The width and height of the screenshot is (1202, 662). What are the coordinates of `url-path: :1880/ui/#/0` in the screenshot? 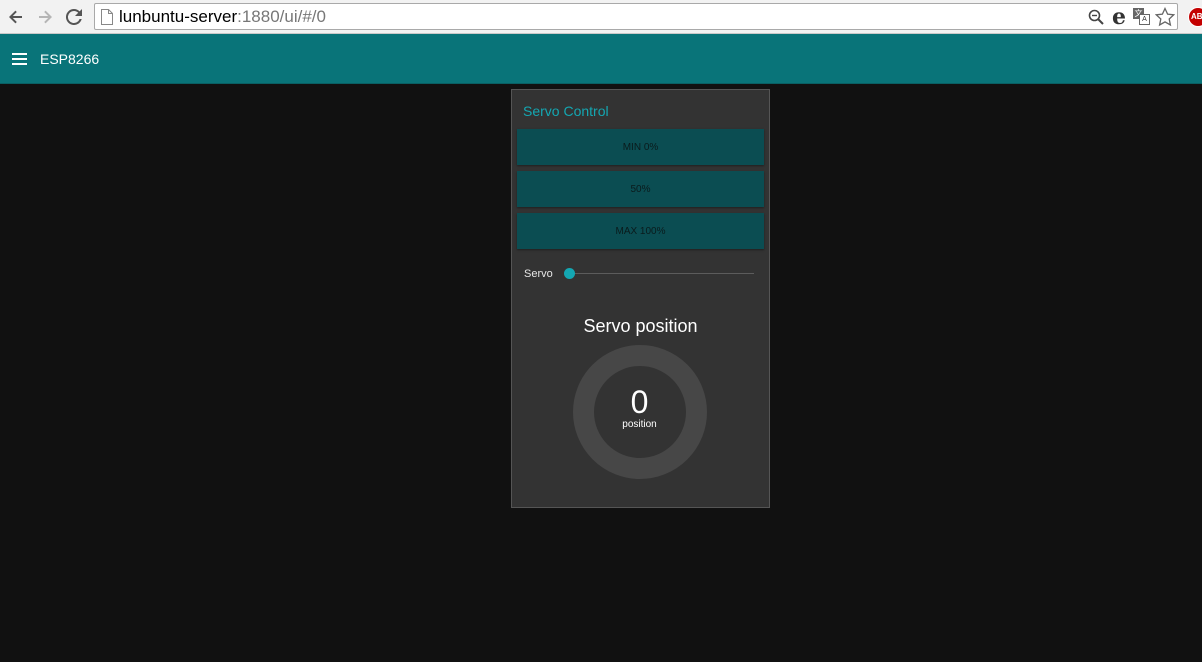 It's located at (281, 16).